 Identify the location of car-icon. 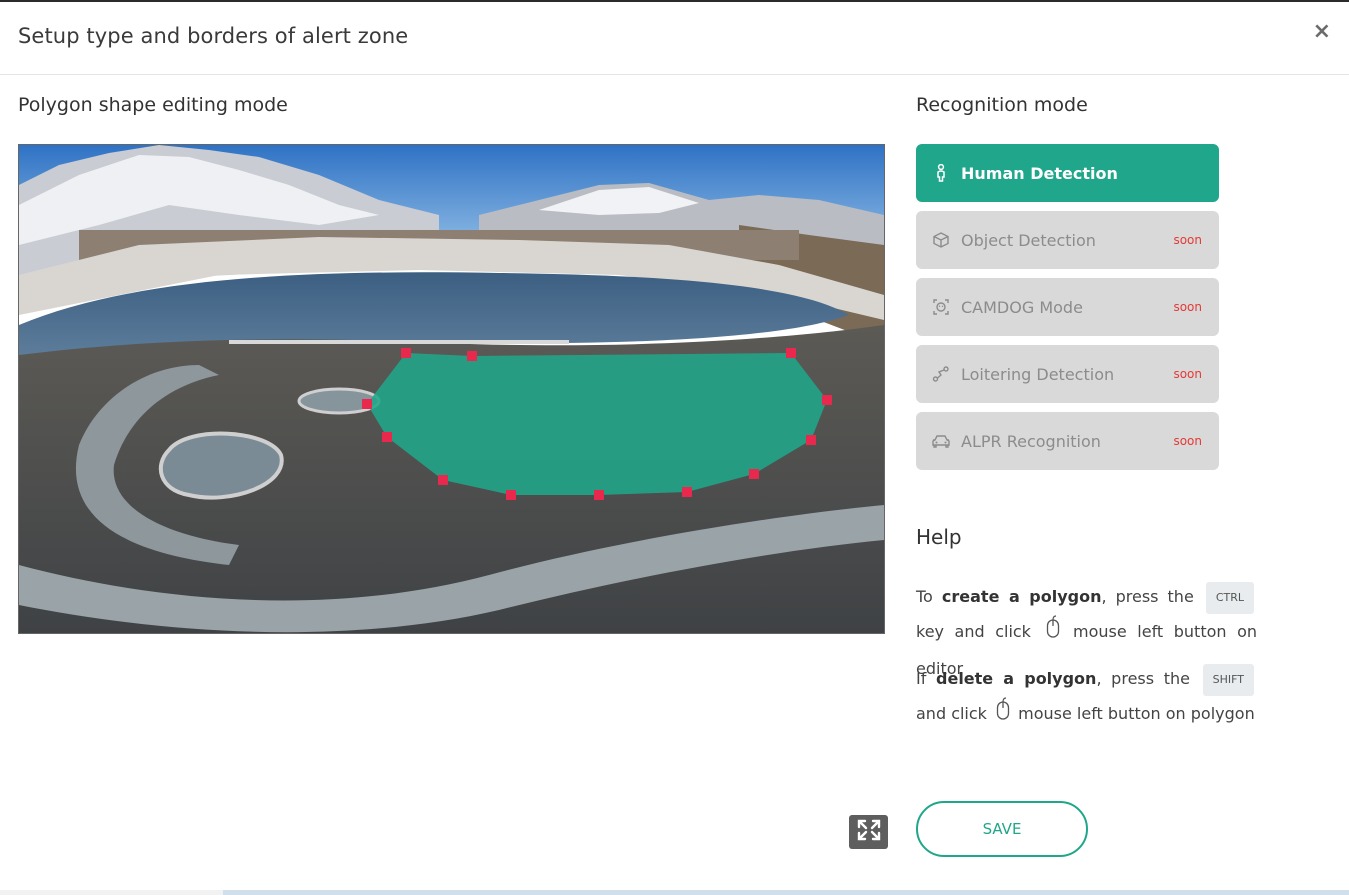
(941, 441).